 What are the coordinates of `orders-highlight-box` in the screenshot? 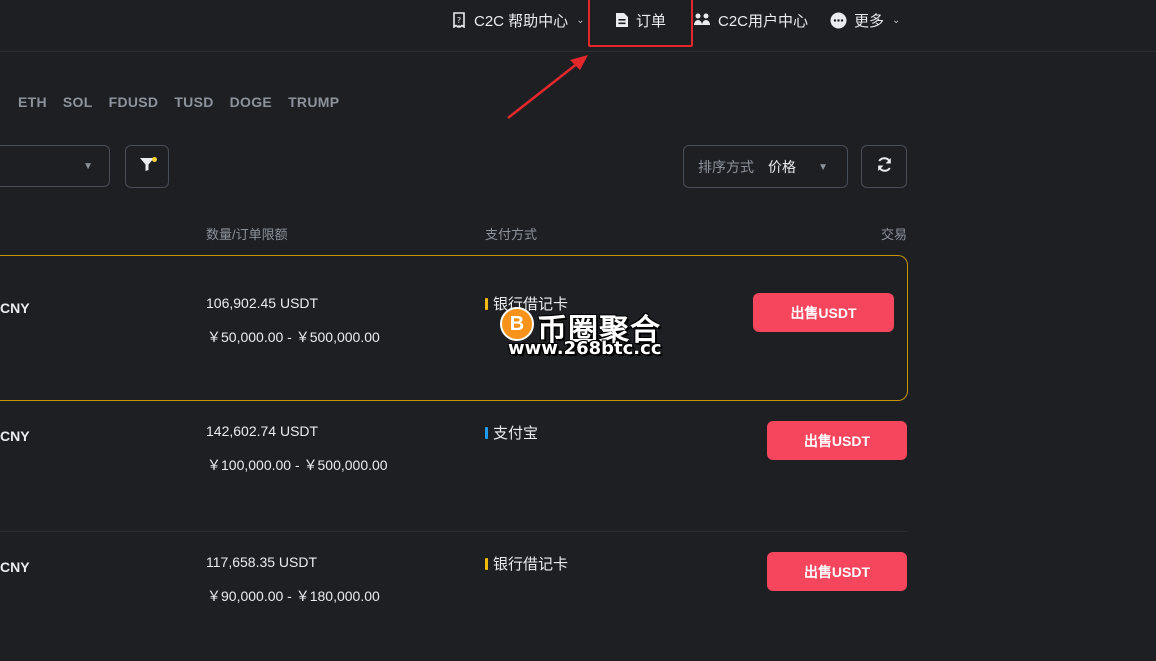 It's located at (640, 23).